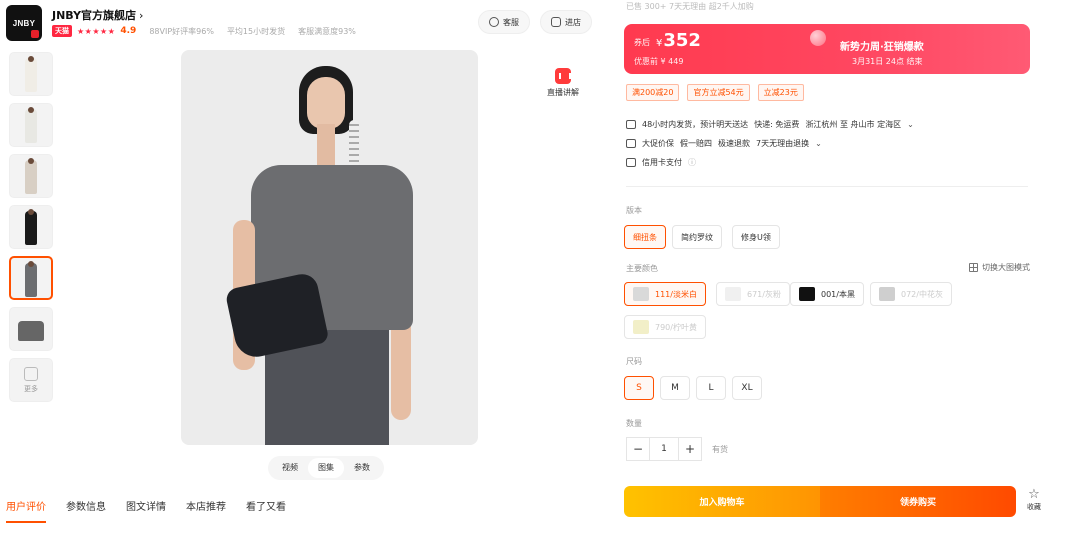 This screenshot has height=537, width=1080. Describe the element at coordinates (638, 449) in the screenshot. I see `quantity-minus-button: −` at that location.